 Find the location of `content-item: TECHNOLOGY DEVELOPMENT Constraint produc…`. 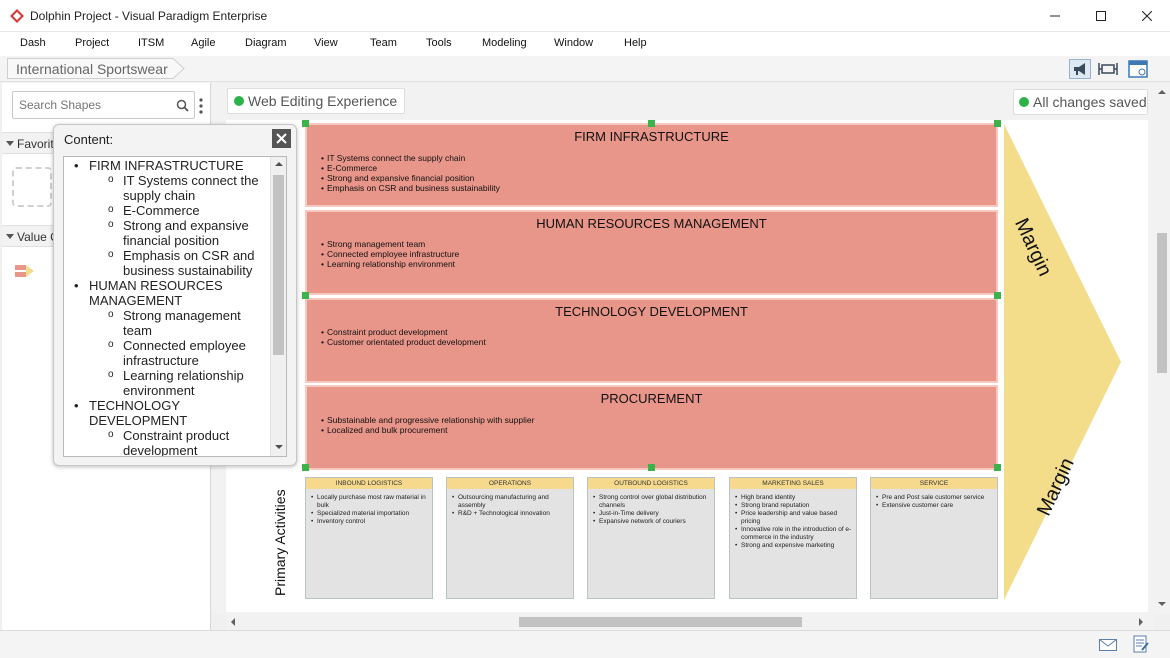

content-item: TECHNOLOGY DEVELOPMENT Constraint produc… is located at coordinates (172, 427).